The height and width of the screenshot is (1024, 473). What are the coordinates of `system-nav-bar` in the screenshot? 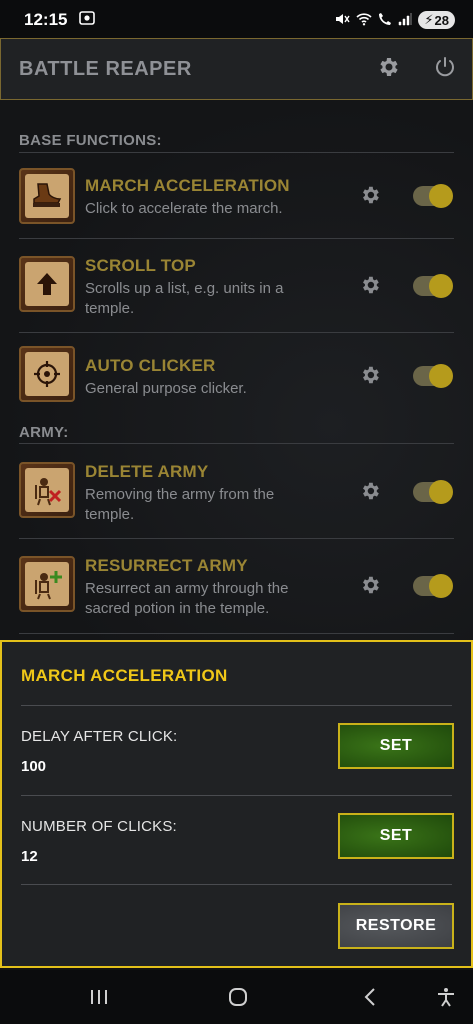 It's located at (236, 997).